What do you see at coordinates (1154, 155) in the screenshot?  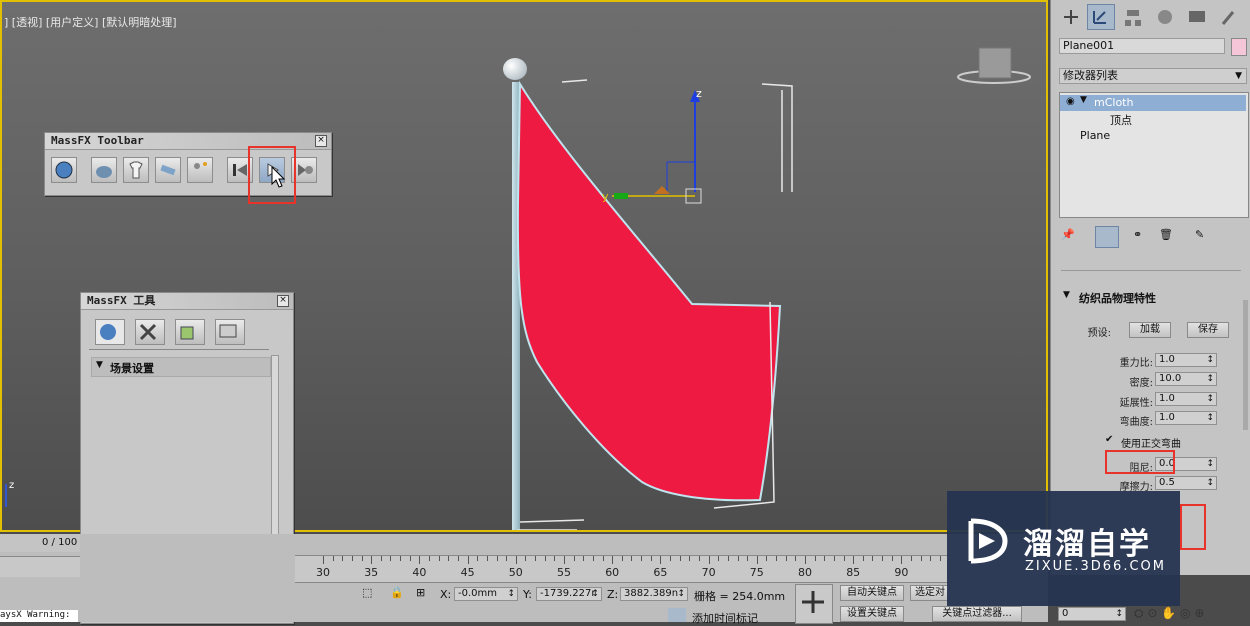 I see `modifier-stack: ◉ ▼ mCloth 顶点 Plane` at bounding box center [1154, 155].